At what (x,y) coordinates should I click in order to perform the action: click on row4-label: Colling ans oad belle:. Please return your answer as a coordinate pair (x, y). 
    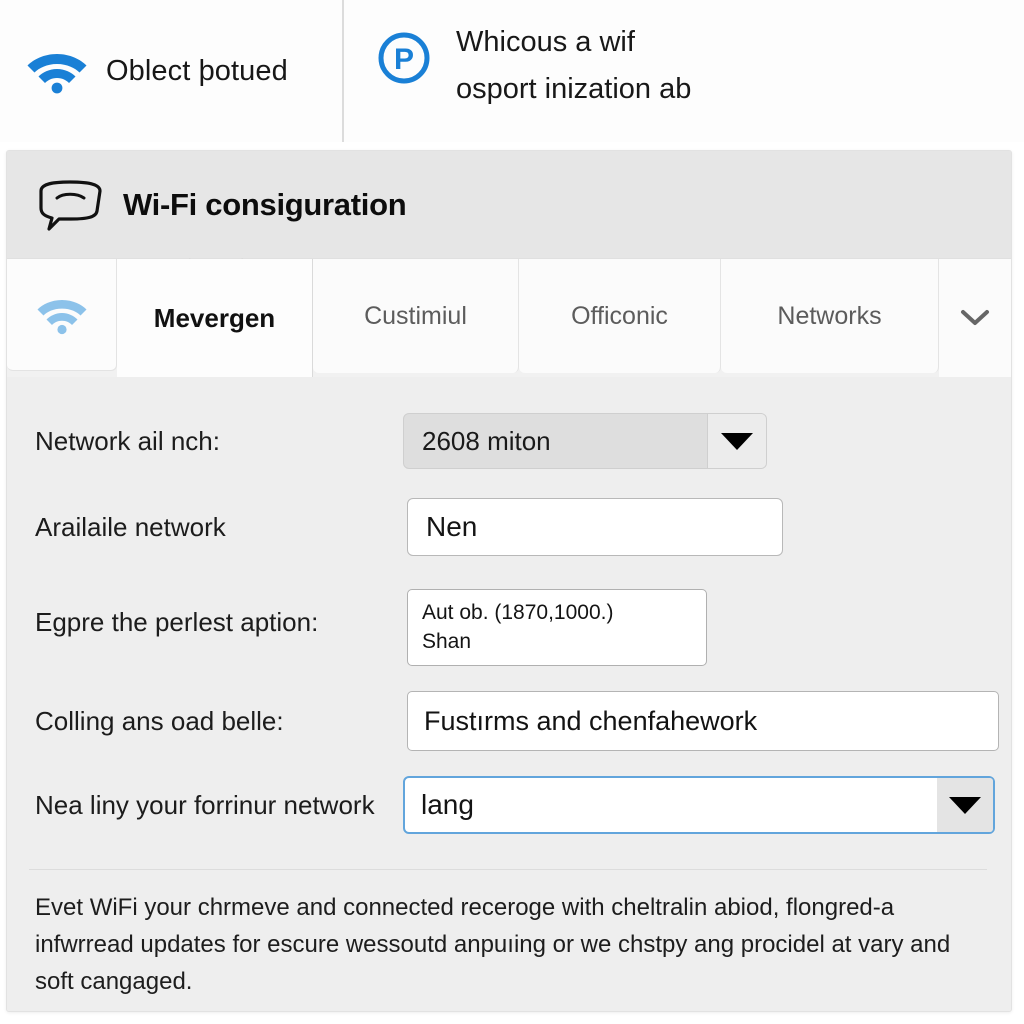
    Looking at the image, I should click on (159, 720).